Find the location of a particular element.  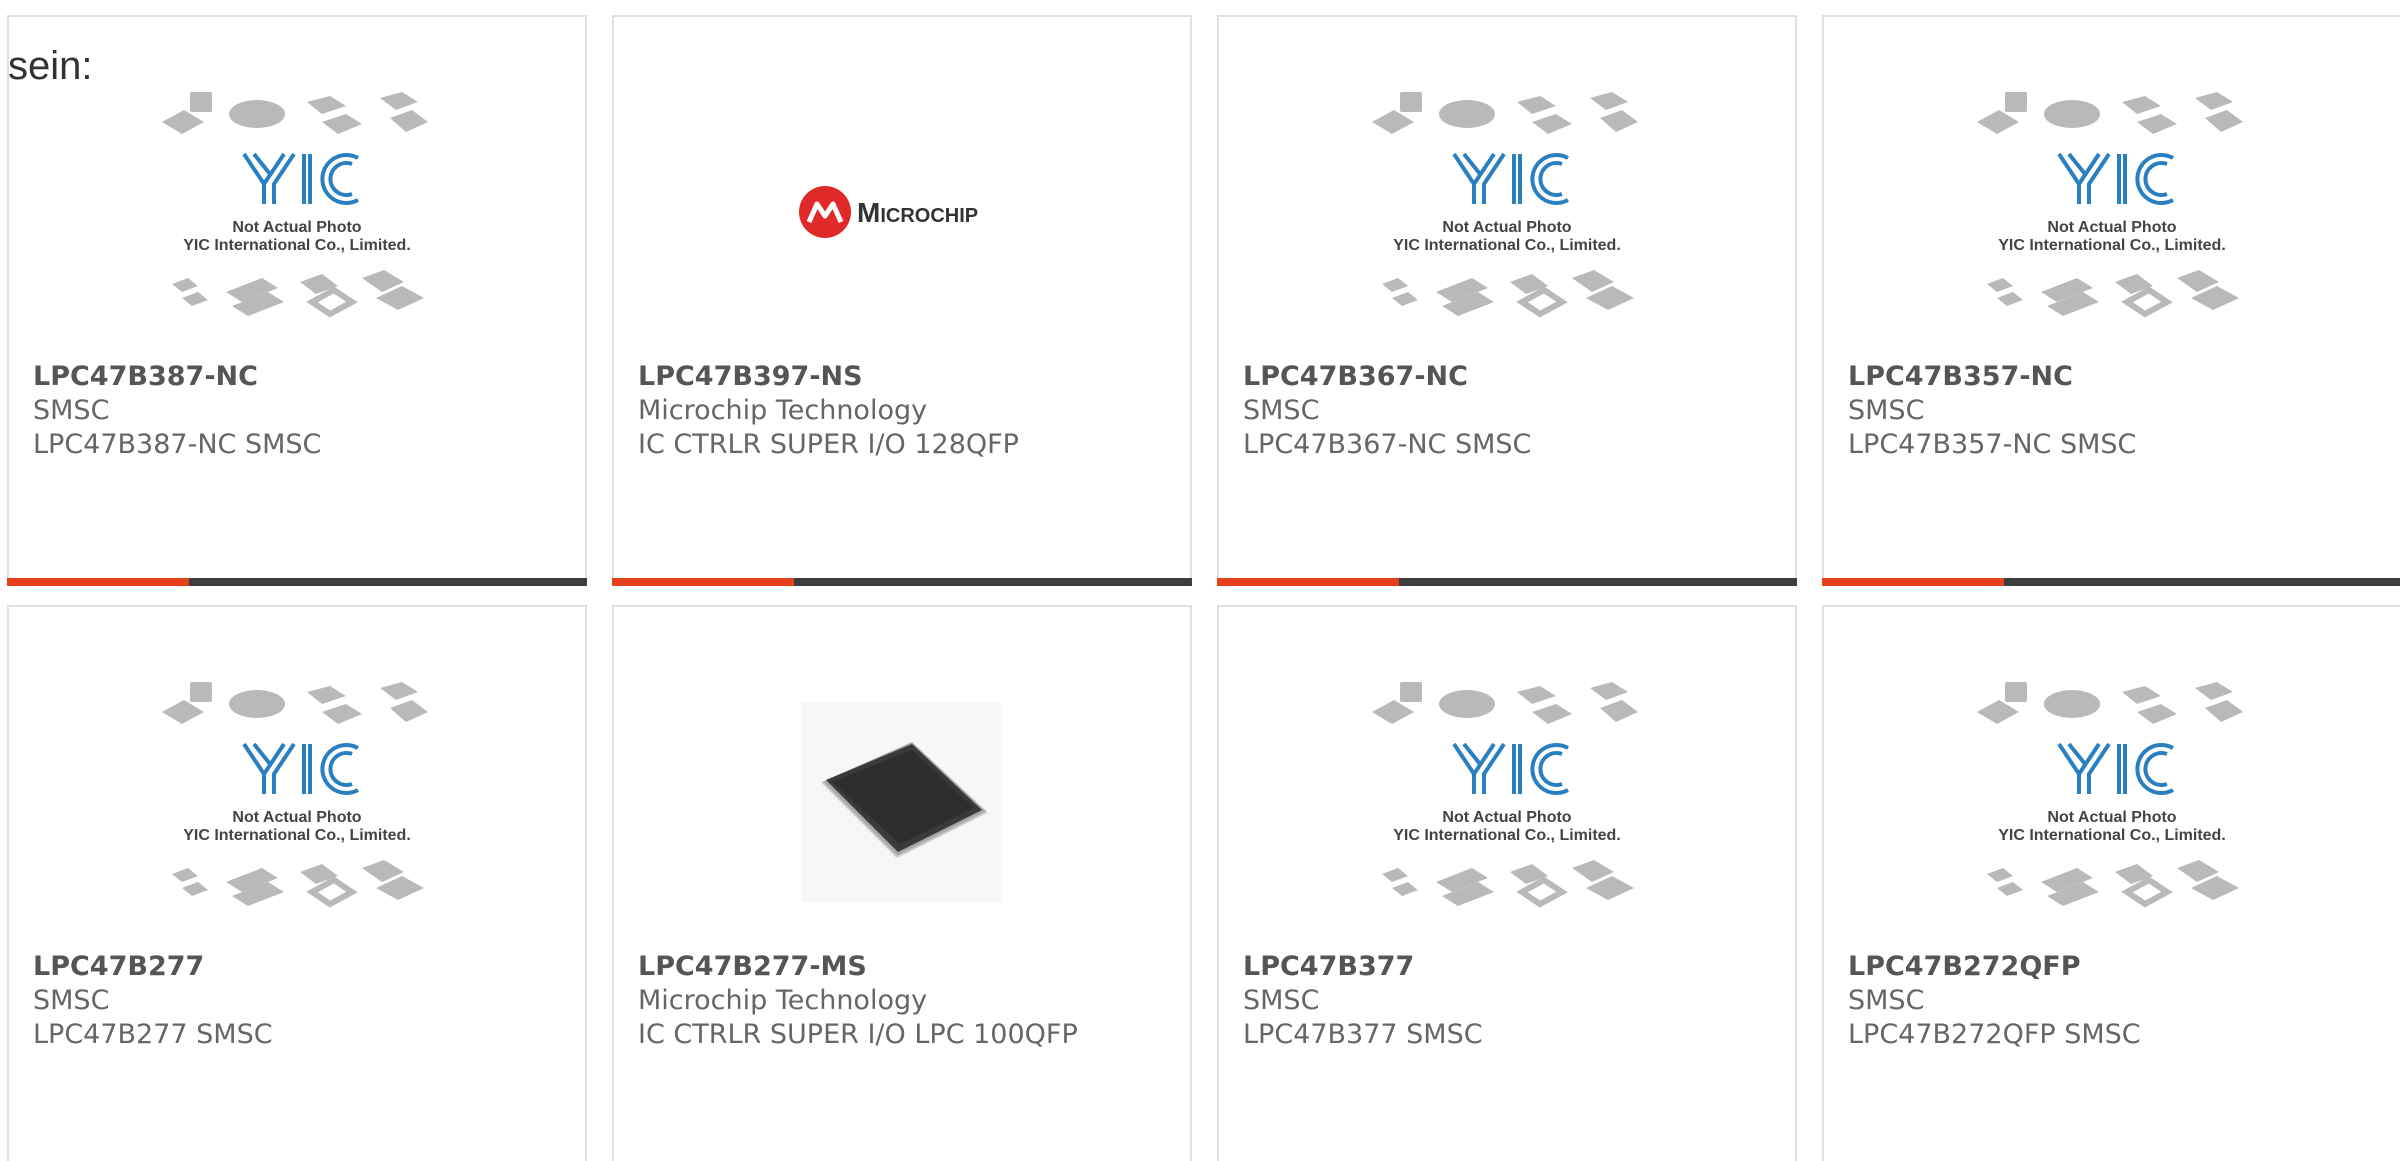

part-number: LPC47B277 is located at coordinates (299, 967).